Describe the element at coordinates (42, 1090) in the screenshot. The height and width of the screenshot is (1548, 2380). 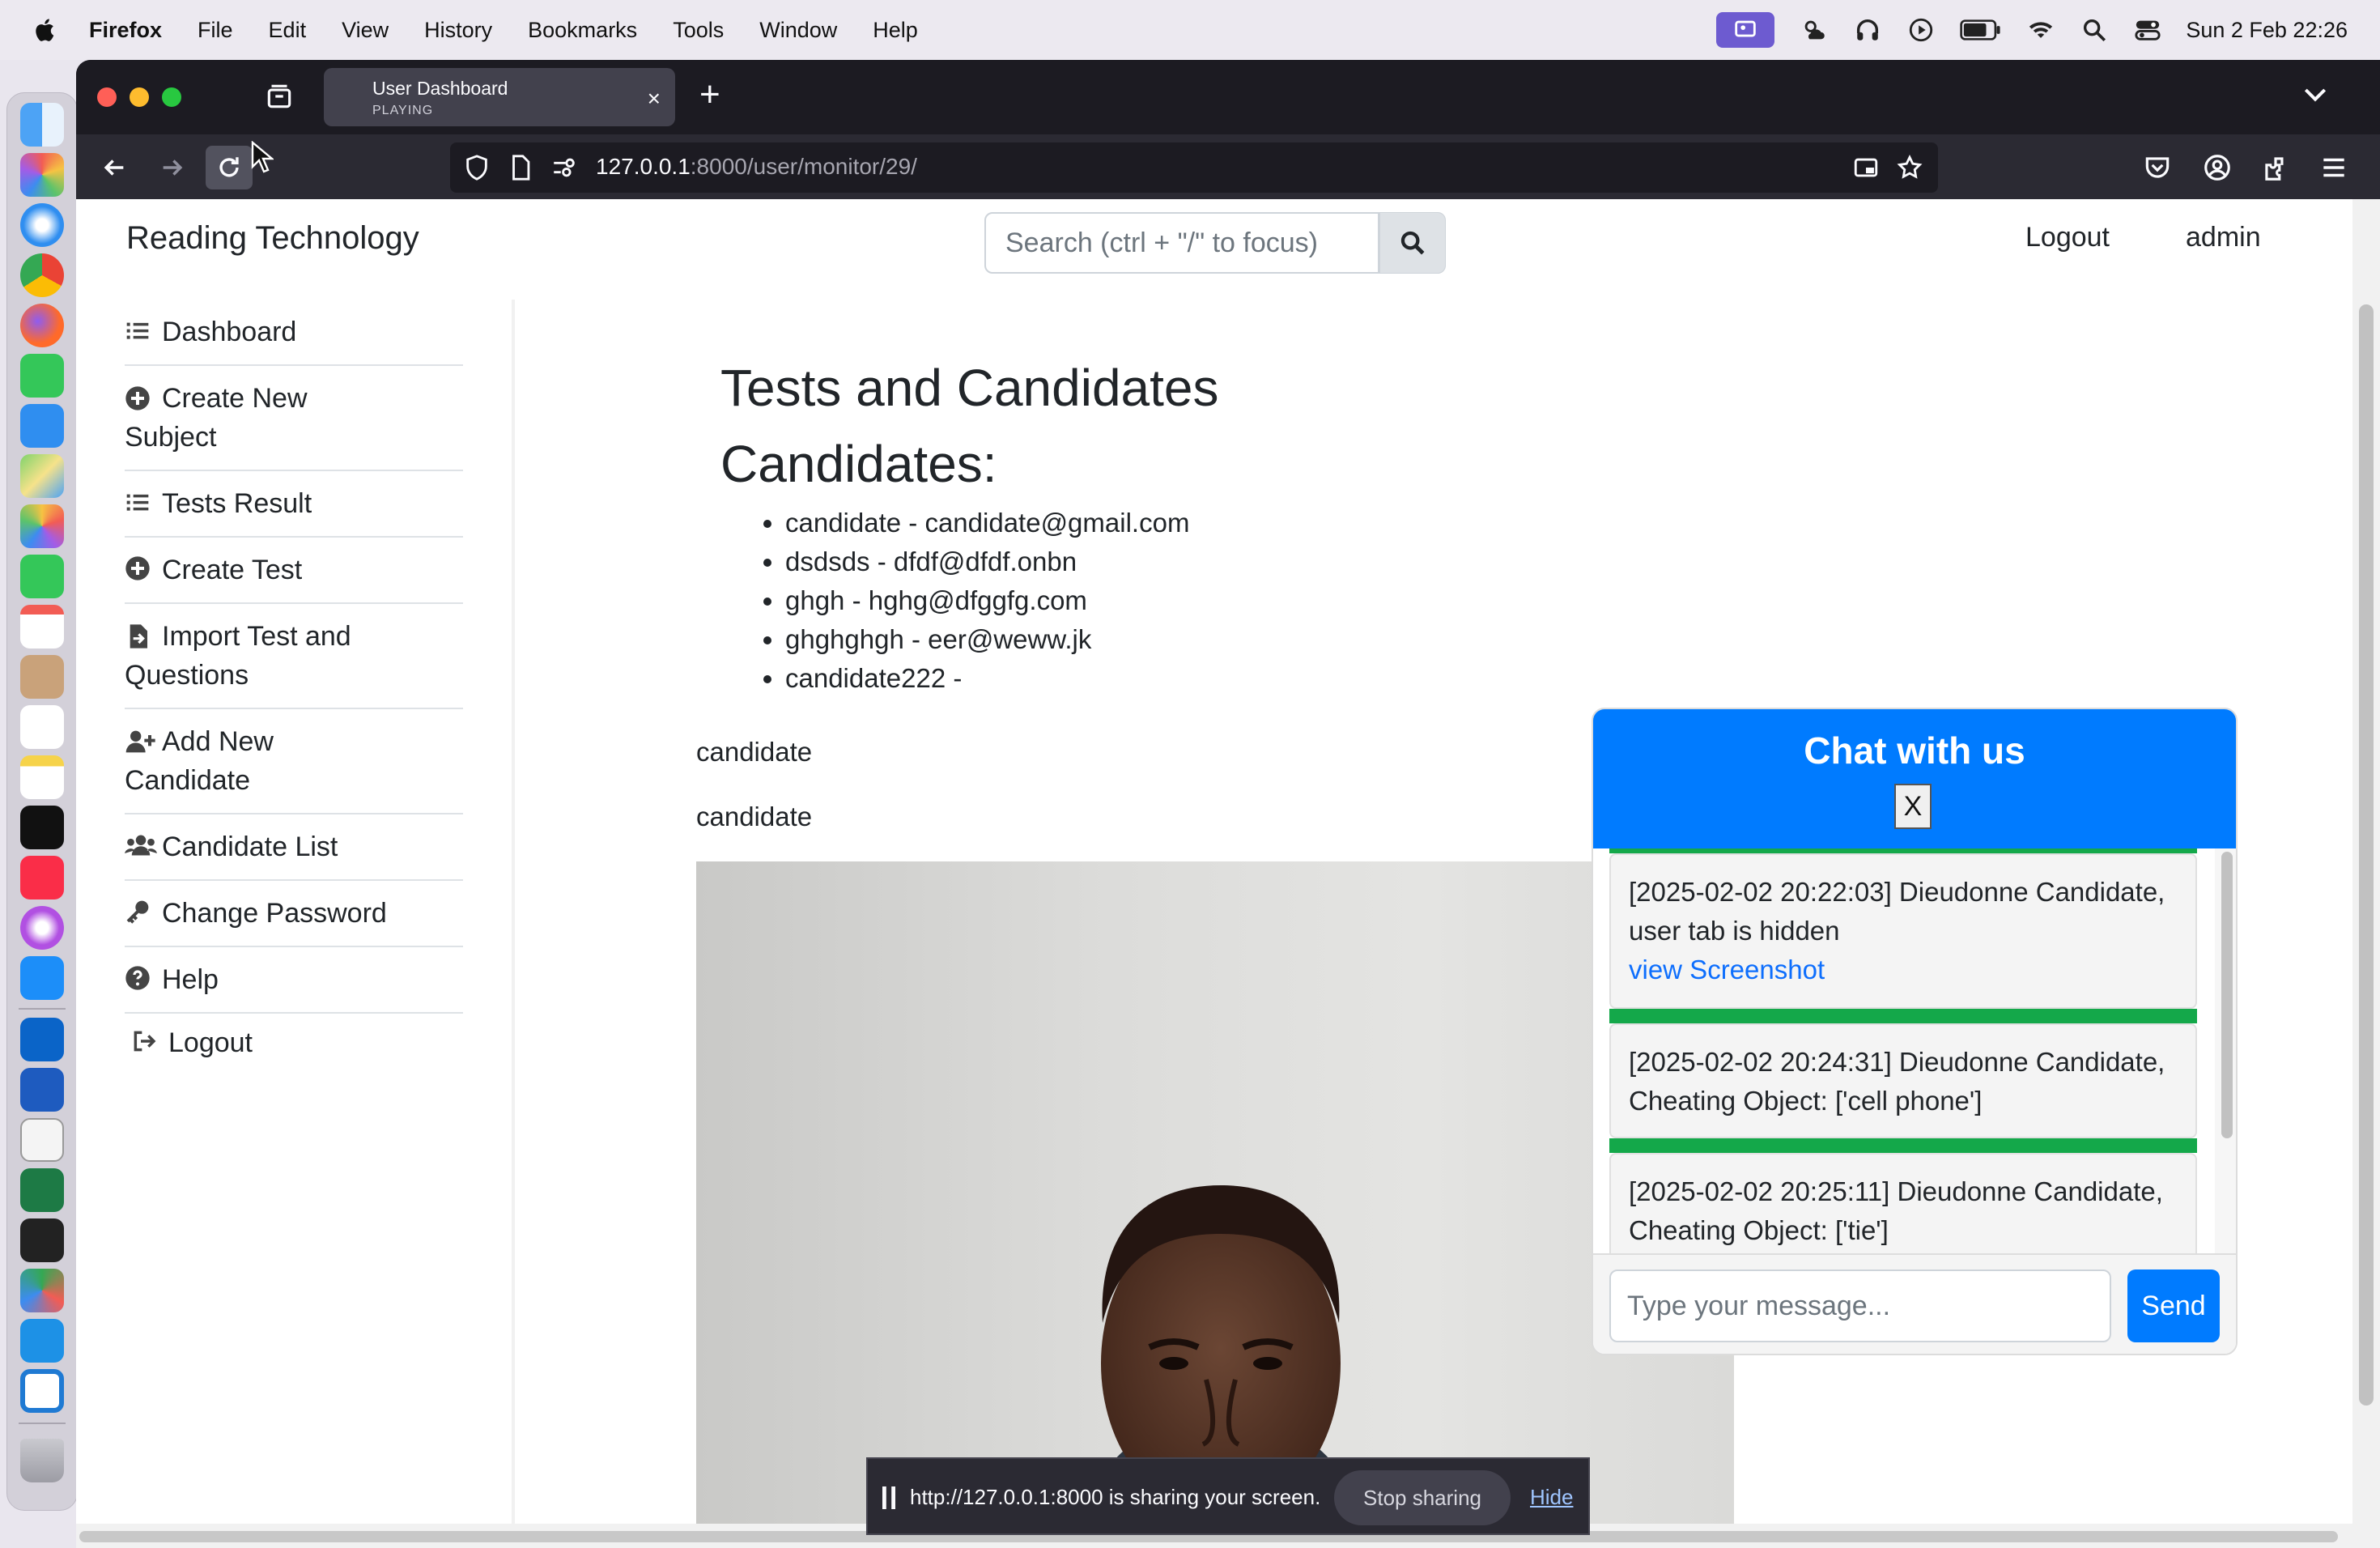
I see `word-icon` at that location.